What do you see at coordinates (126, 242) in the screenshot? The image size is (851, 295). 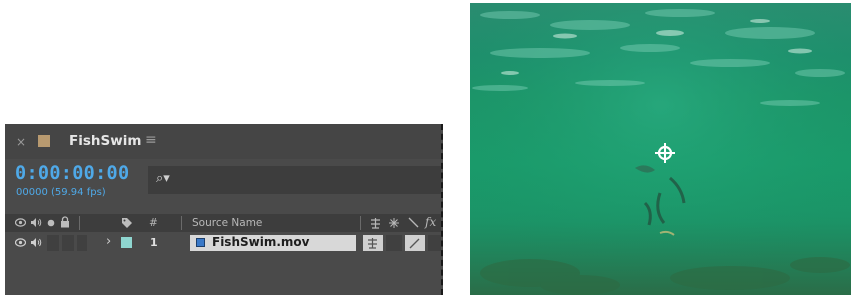 I see `layer-label-color` at bounding box center [126, 242].